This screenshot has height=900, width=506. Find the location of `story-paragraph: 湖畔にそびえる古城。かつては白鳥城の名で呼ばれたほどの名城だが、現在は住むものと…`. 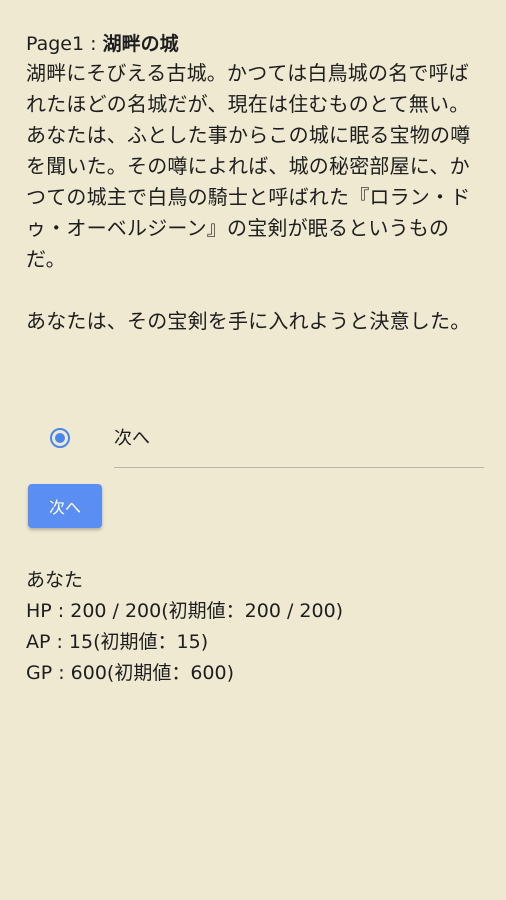

story-paragraph: 湖畔にそびえる古城。かつては白鳥城の名で呼ばれたほどの名城だが、現在は住むものと… is located at coordinates (248, 88).